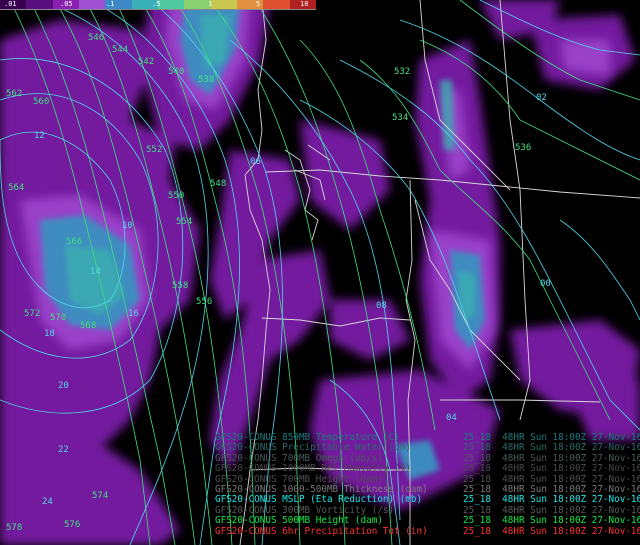 The height and width of the screenshot is (545, 640). What do you see at coordinates (32, 314) in the screenshot?
I see `height-label: 572` at bounding box center [32, 314].